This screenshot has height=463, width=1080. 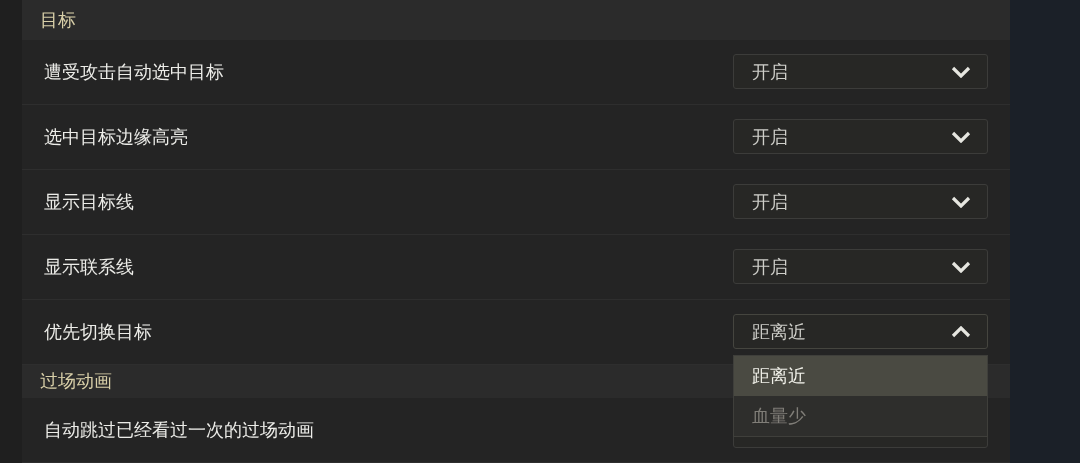 What do you see at coordinates (89, 266) in the screenshot?
I see `setting-label: 显示联系线` at bounding box center [89, 266].